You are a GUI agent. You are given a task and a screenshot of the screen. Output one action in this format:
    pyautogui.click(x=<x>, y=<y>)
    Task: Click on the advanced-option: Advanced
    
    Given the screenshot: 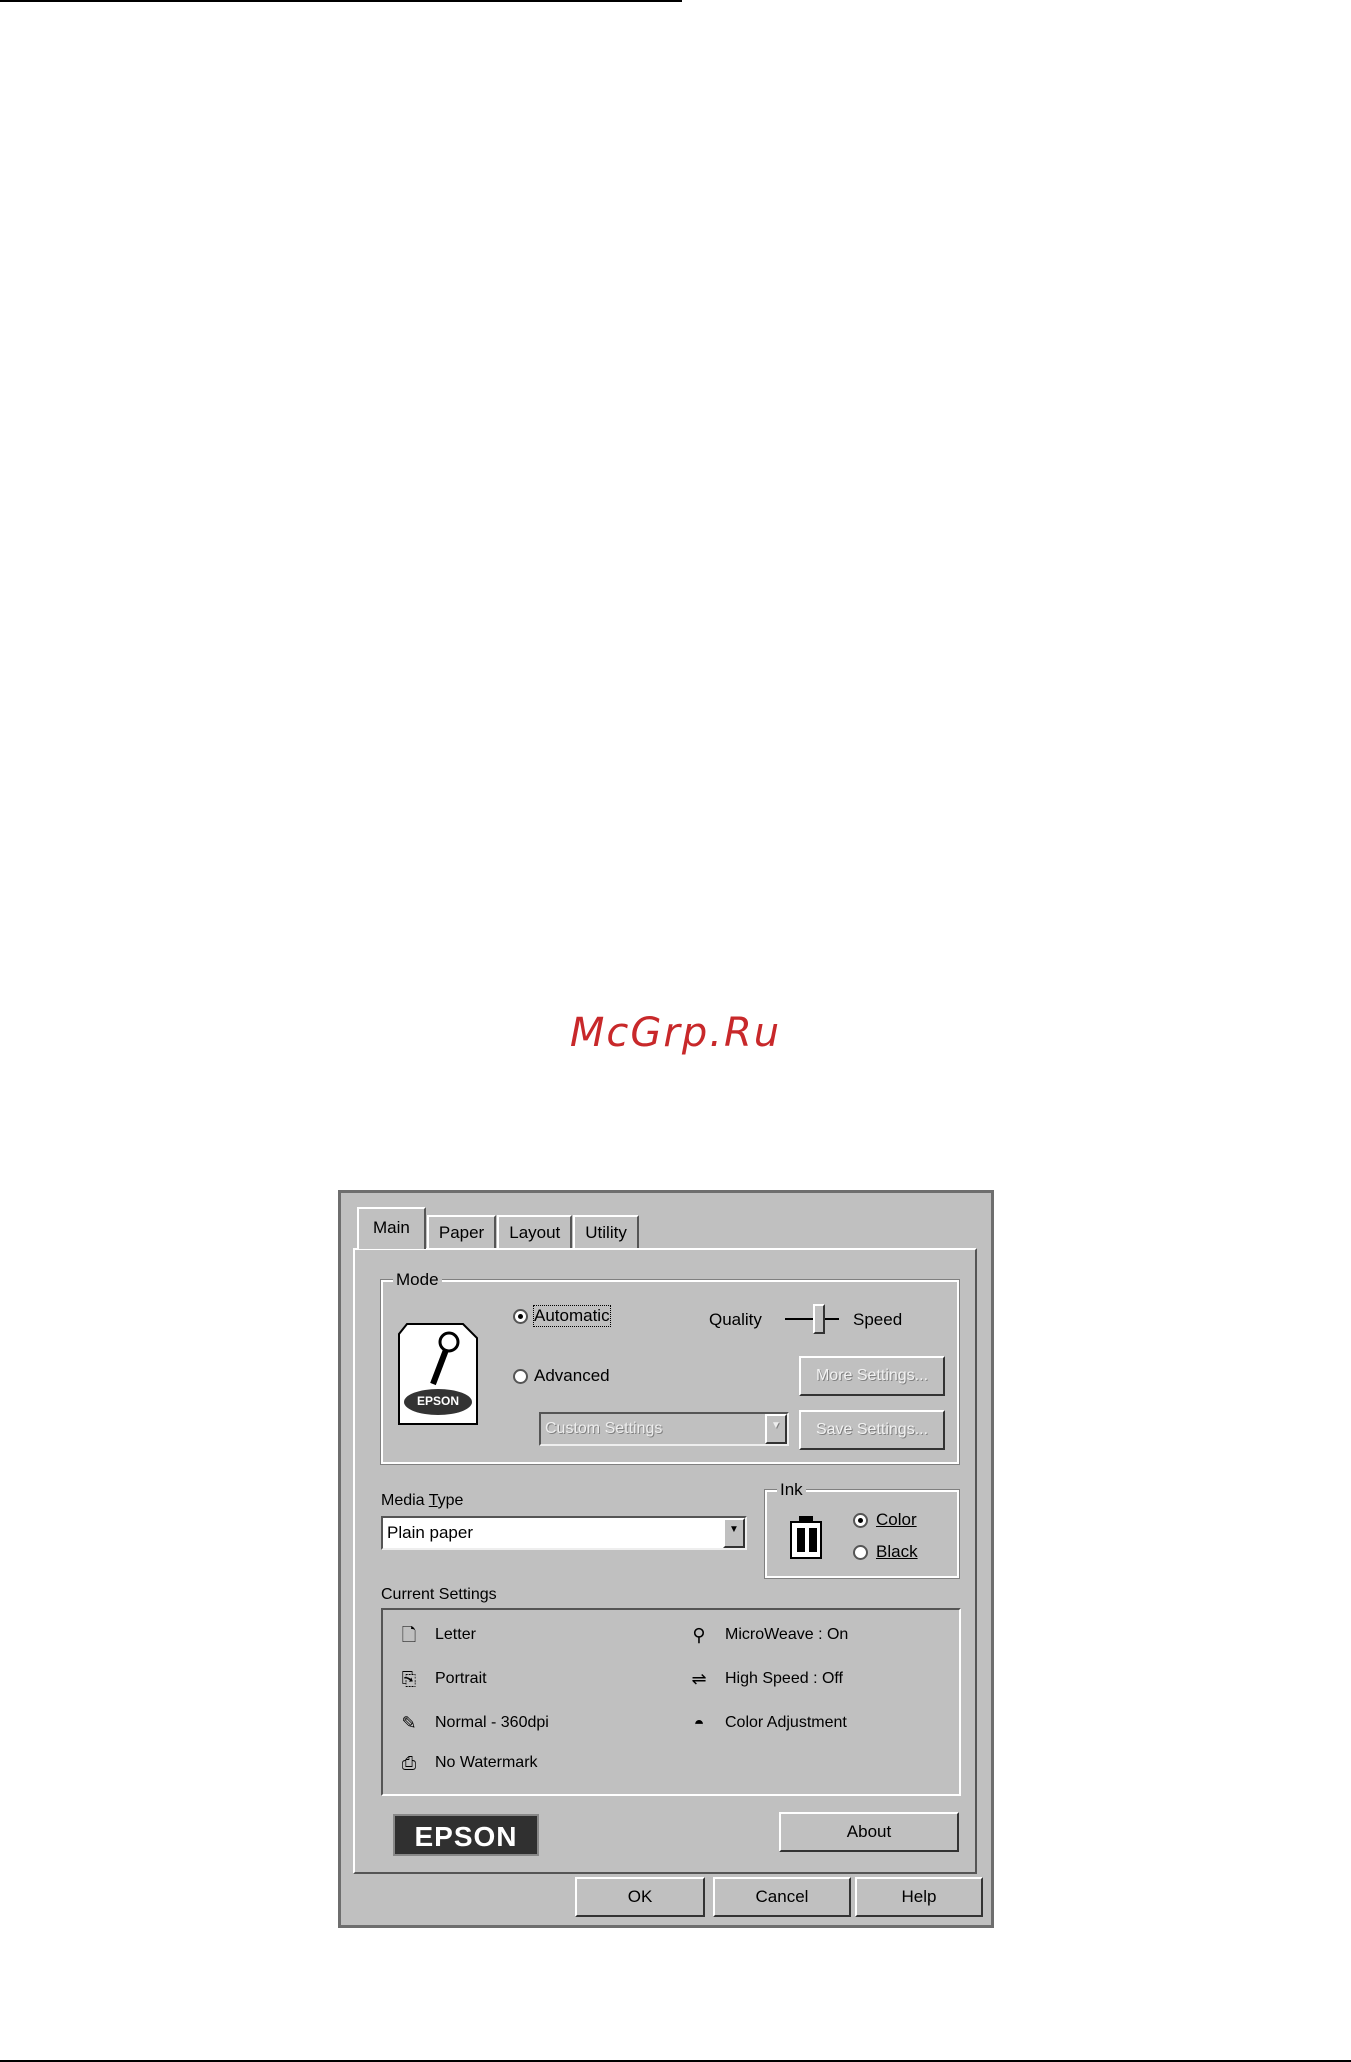 What is the action you would take?
    pyautogui.click(x=561, y=1376)
    